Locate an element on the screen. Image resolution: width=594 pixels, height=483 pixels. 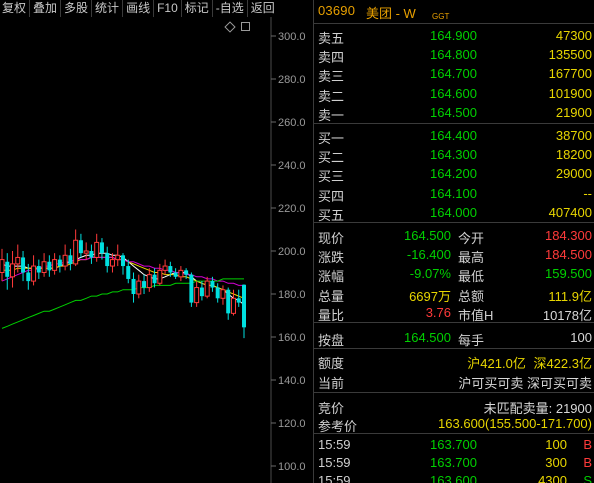
bid-row: 买五 164.000 407400 is located at coordinates (454, 213).